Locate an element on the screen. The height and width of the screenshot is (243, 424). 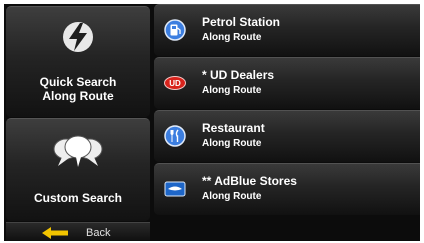
back-arrow-icon is located at coordinates (55, 233).